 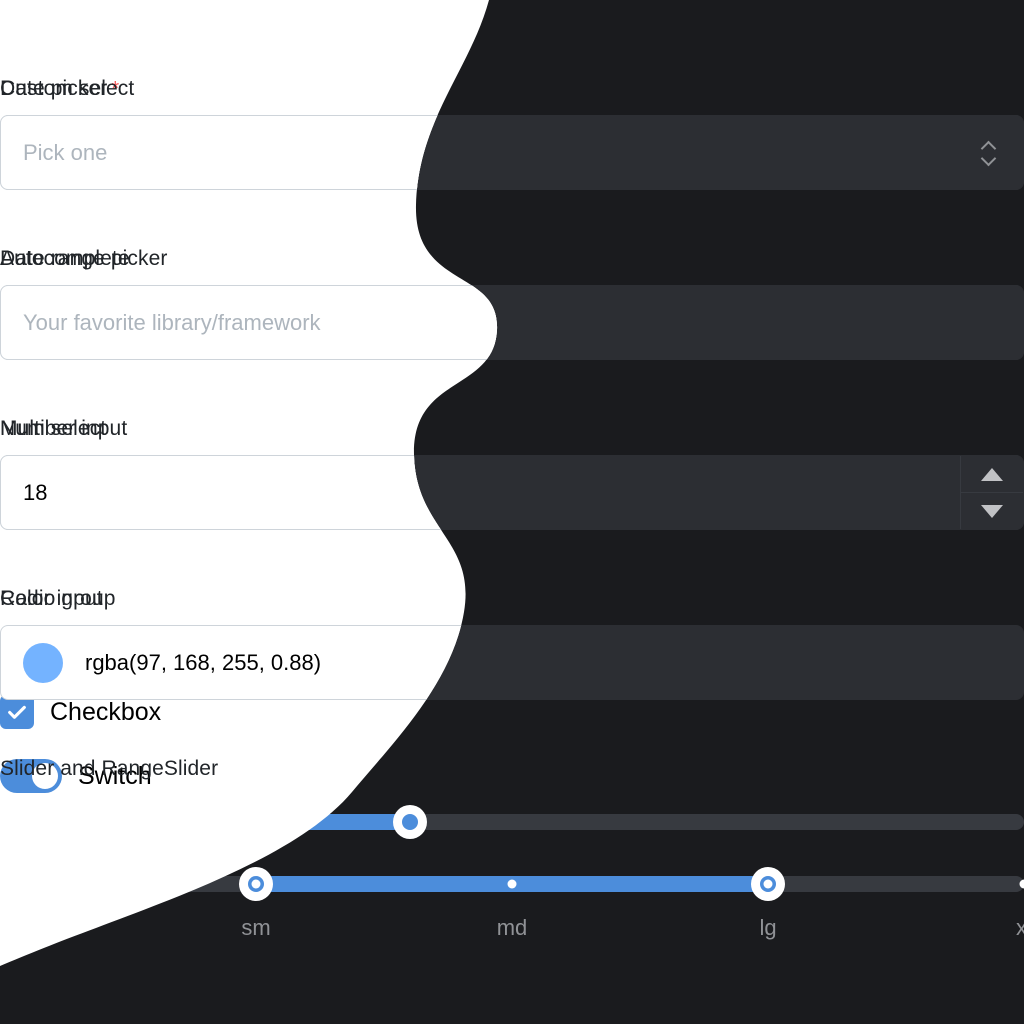 I want to click on range-slider-mark-label: md, so click(x=512, y=927).